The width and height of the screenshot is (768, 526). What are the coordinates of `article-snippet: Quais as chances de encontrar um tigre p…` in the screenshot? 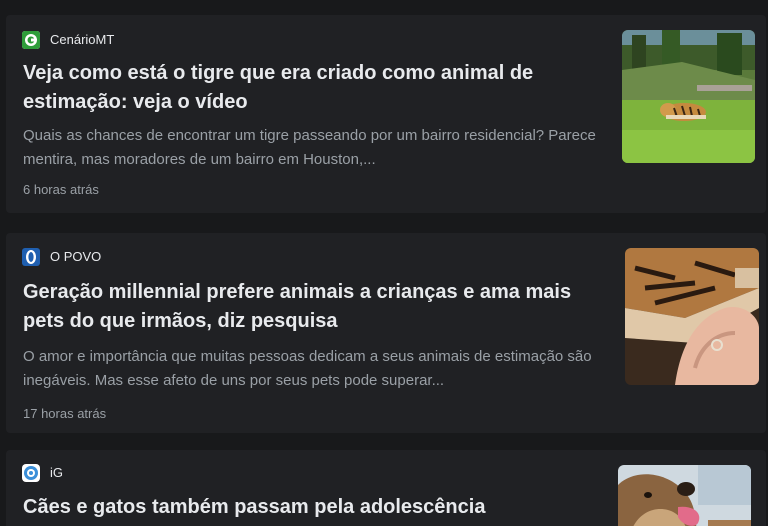 It's located at (309, 147).